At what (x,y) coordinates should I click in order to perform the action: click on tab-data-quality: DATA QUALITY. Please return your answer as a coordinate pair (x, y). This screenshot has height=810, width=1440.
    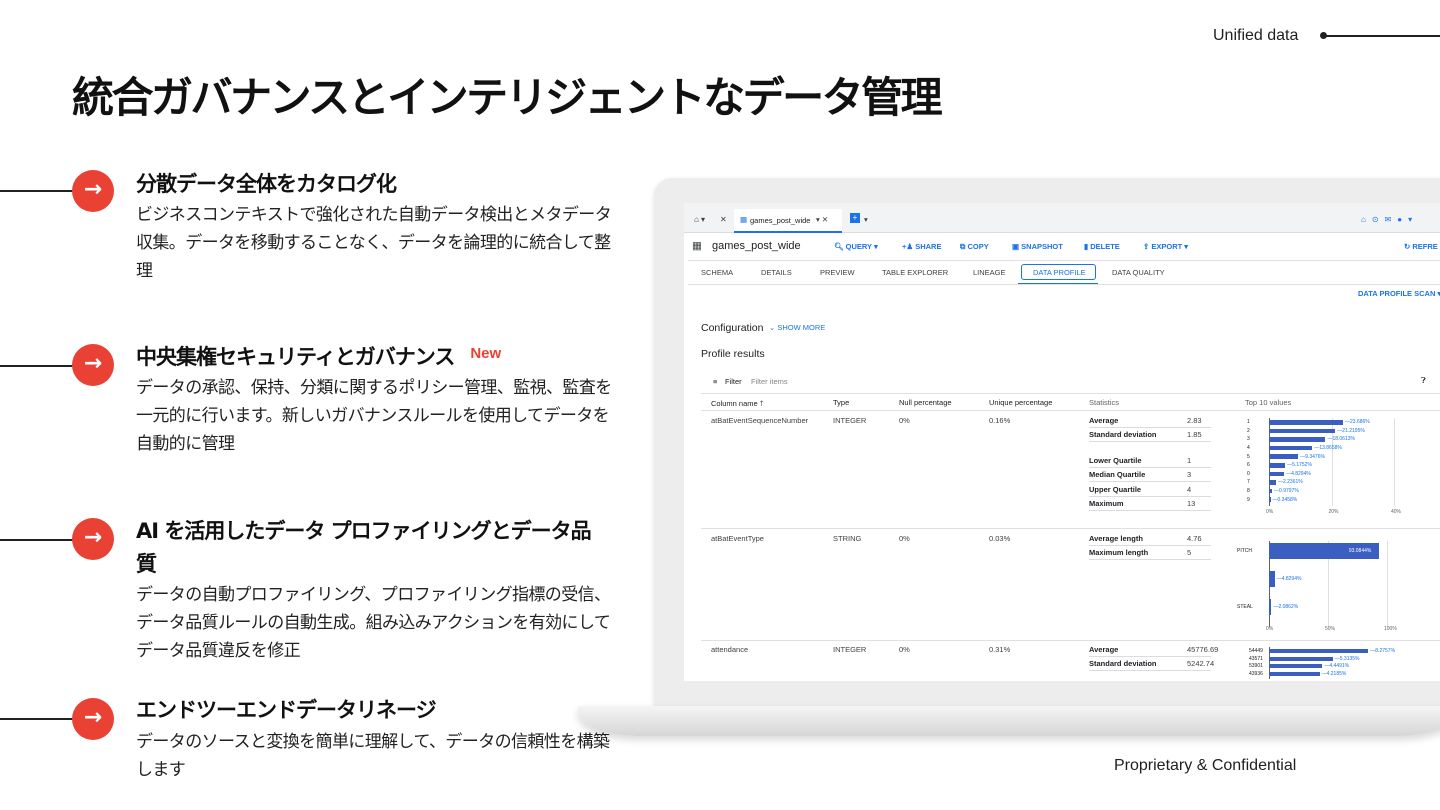
    Looking at the image, I should click on (1138, 272).